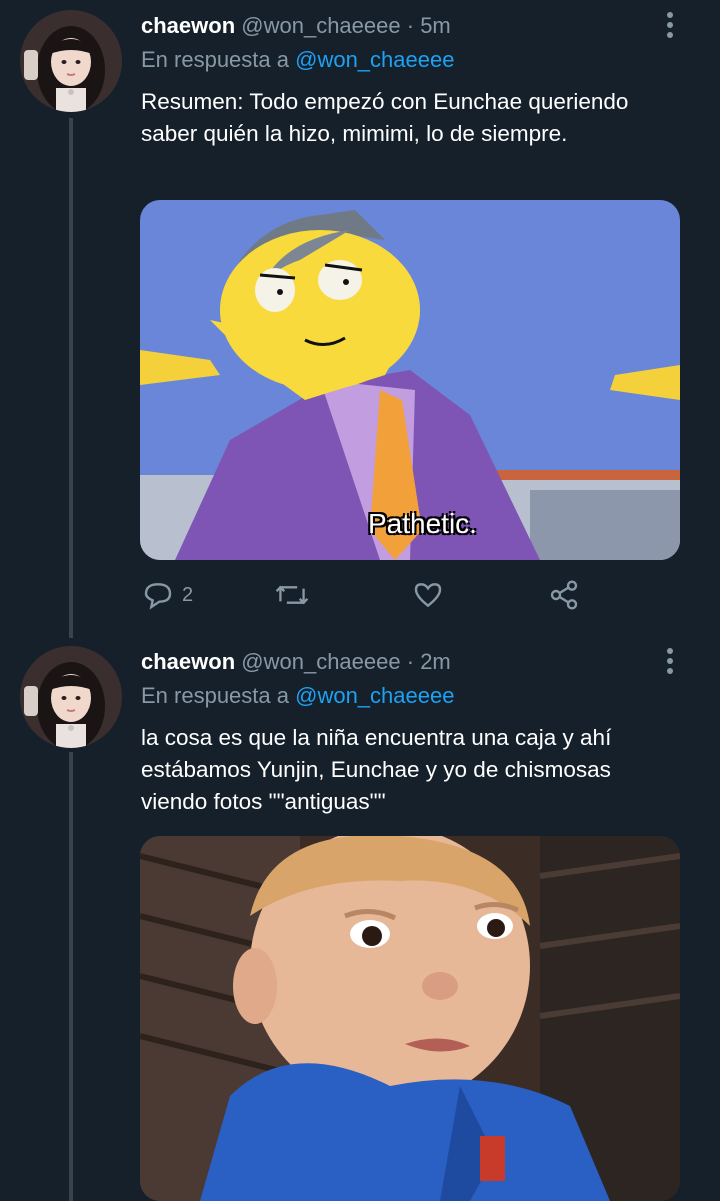 This screenshot has height=1201, width=720. I want to click on share-icon, so click(564, 595).